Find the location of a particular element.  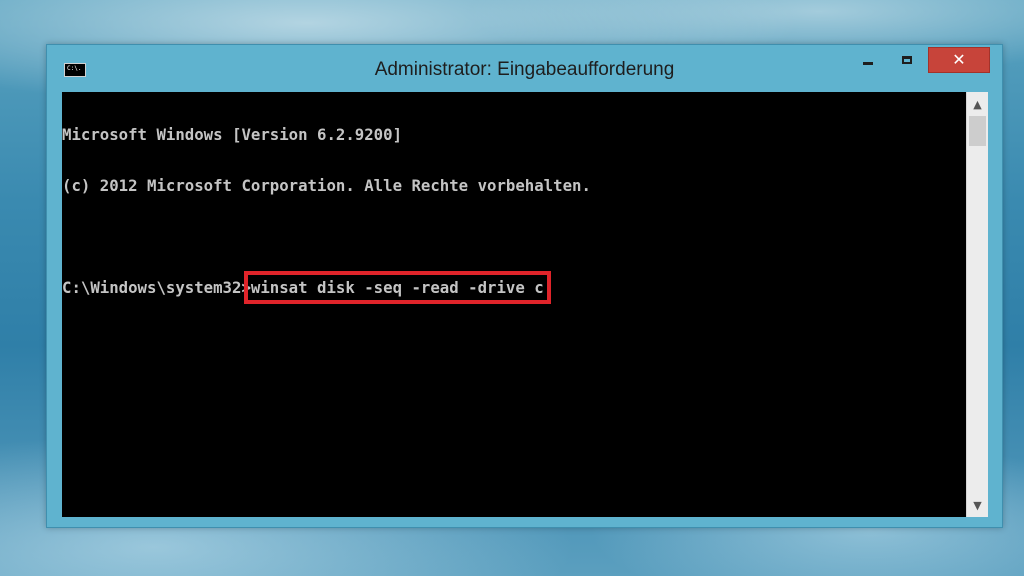

scroll-down-arrow-icon: ▼ is located at coordinates (977, 505).